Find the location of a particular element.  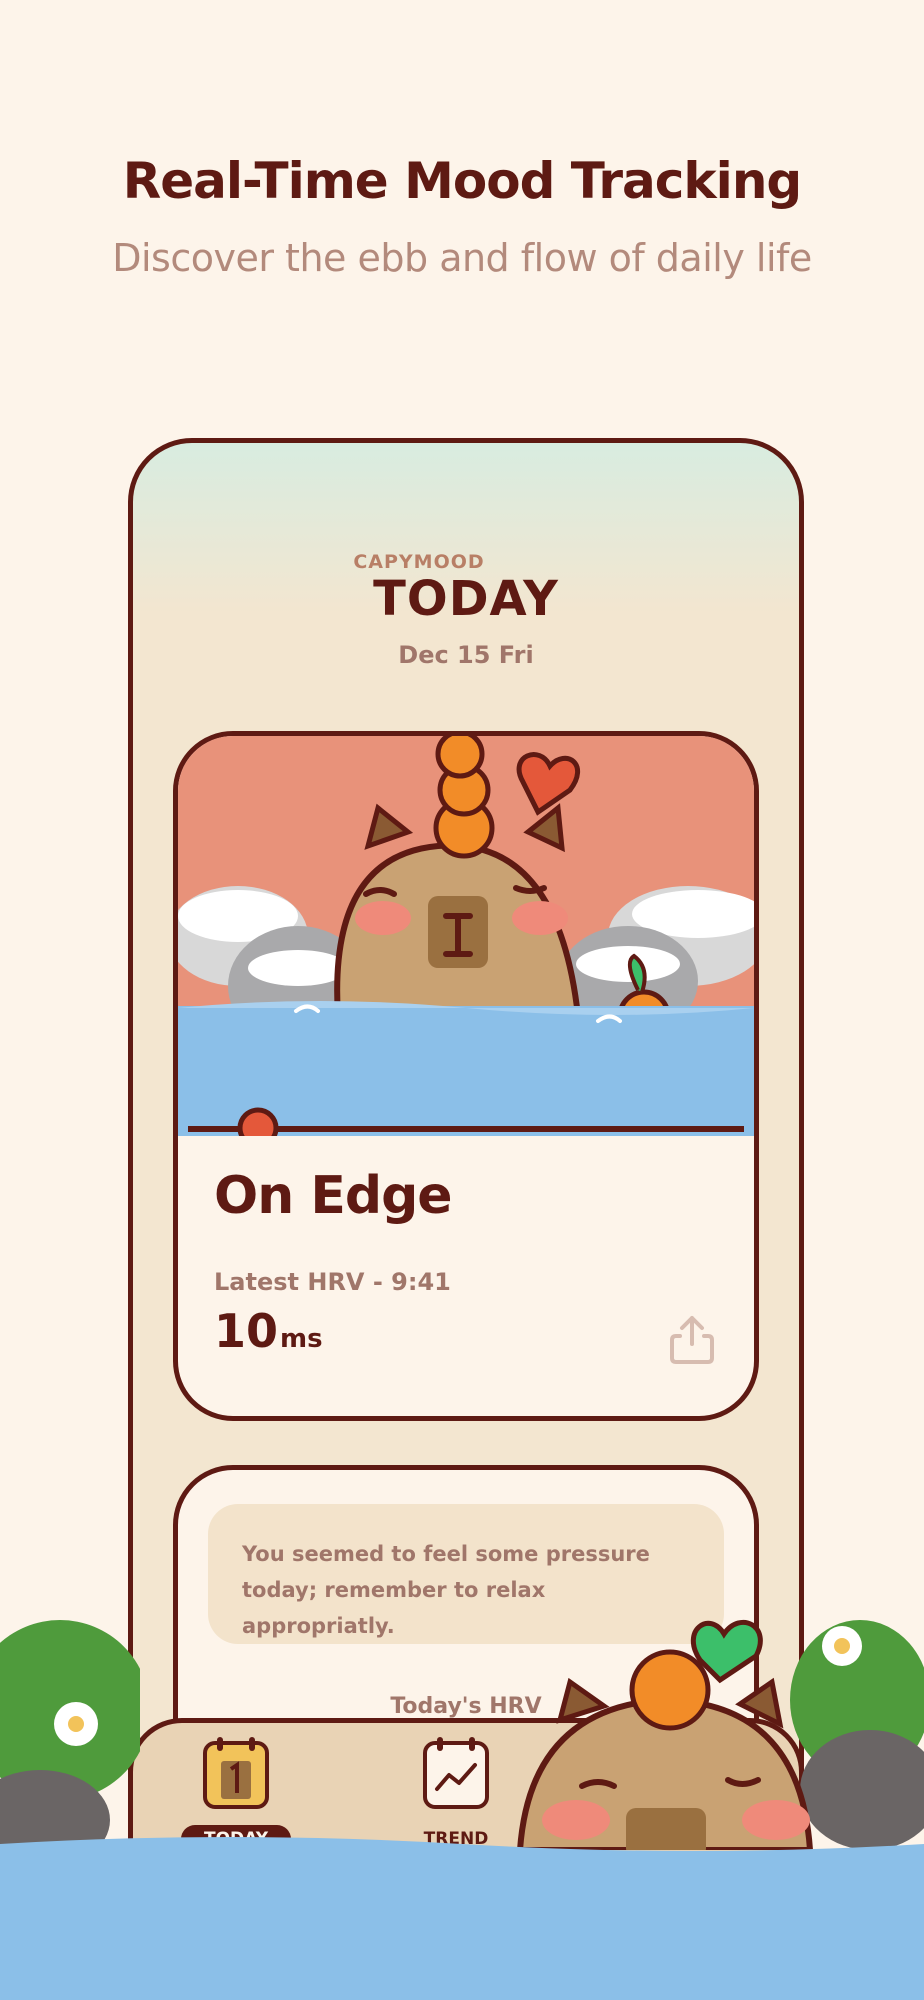

hrv-unit: ms is located at coordinates (301, 1339).